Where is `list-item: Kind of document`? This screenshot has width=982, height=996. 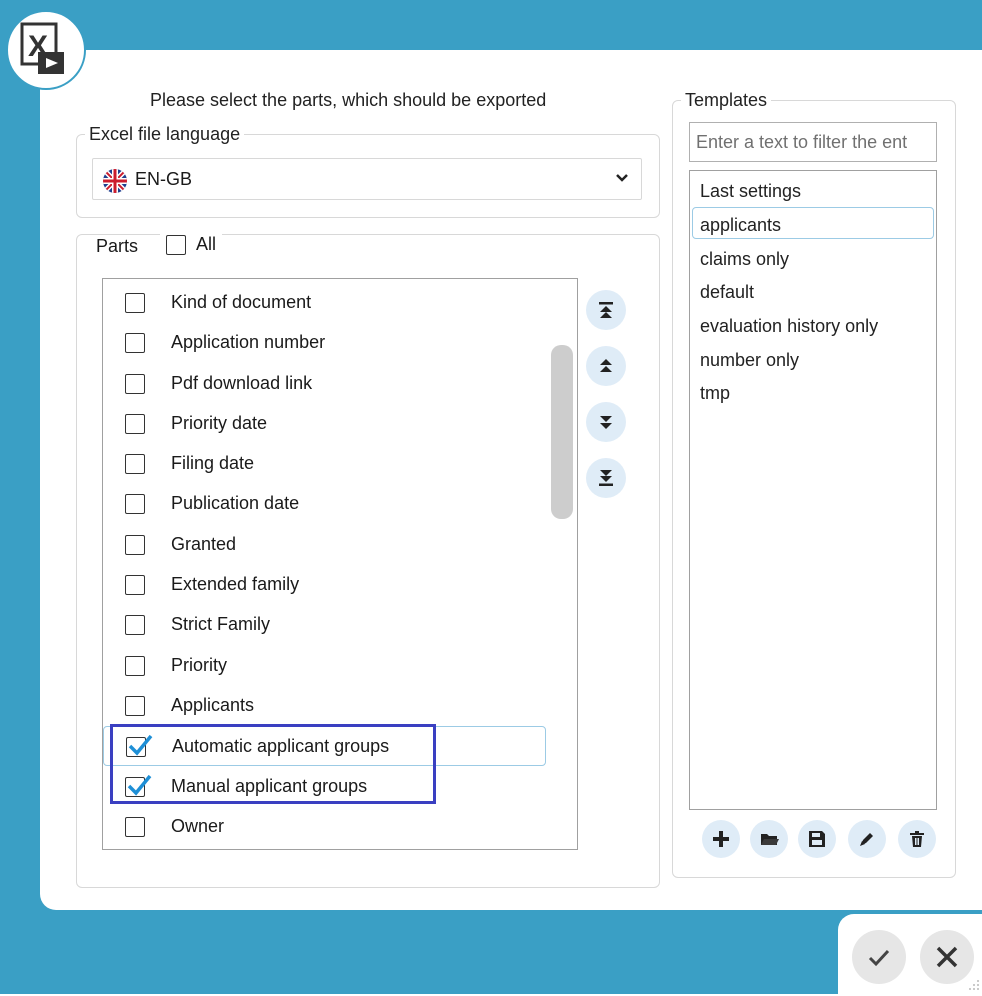 list-item: Kind of document is located at coordinates (326, 303).